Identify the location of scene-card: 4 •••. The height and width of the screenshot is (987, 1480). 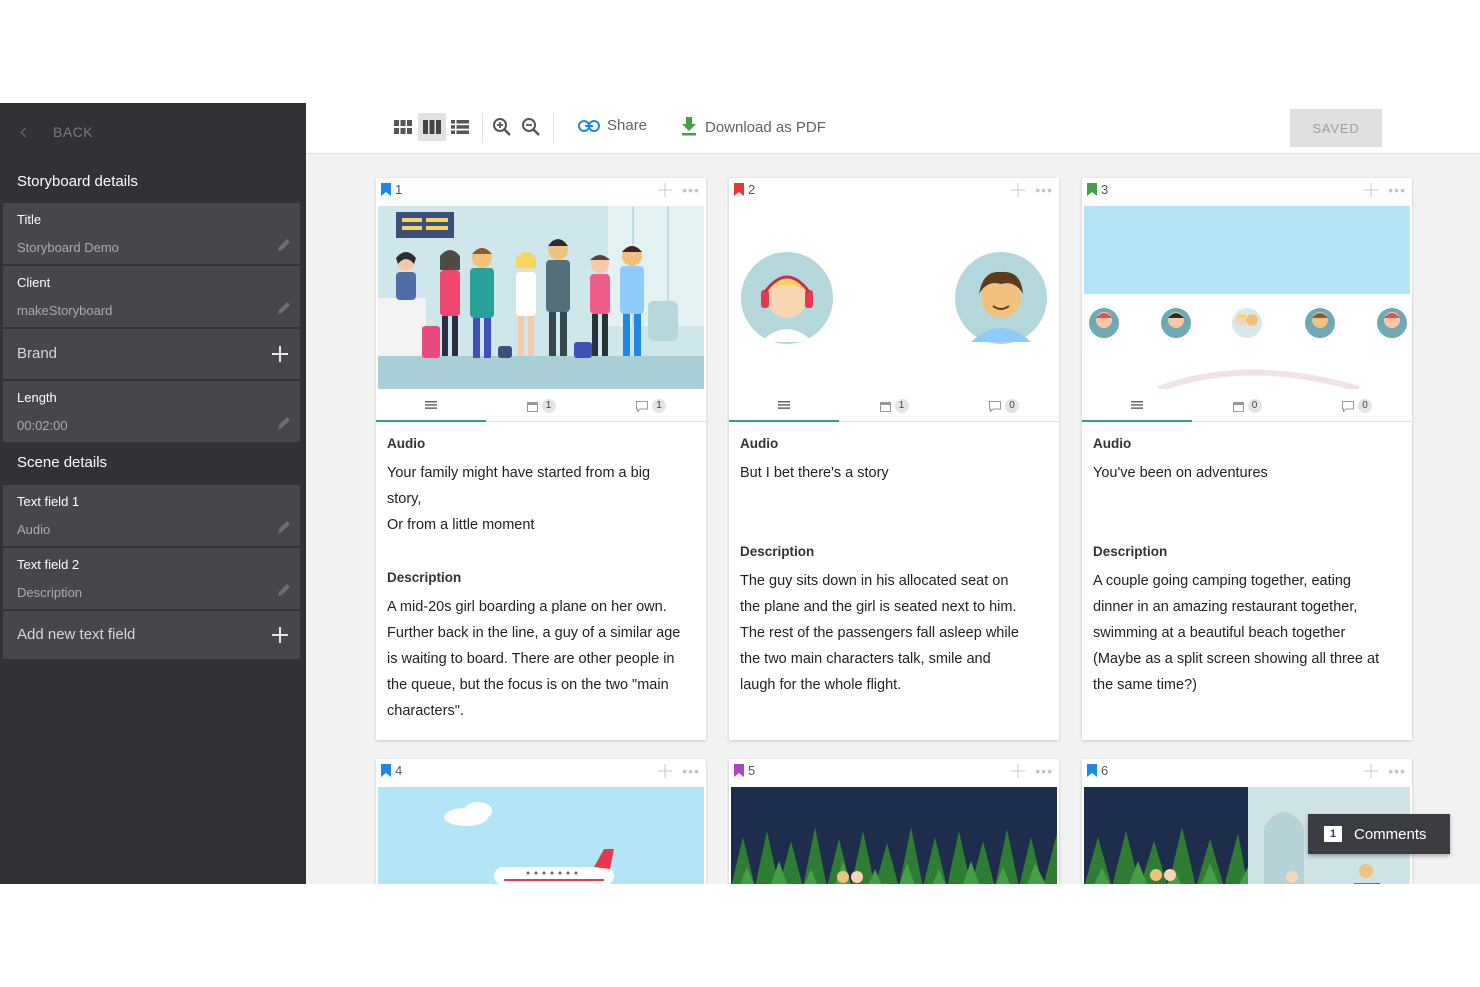
(541, 821).